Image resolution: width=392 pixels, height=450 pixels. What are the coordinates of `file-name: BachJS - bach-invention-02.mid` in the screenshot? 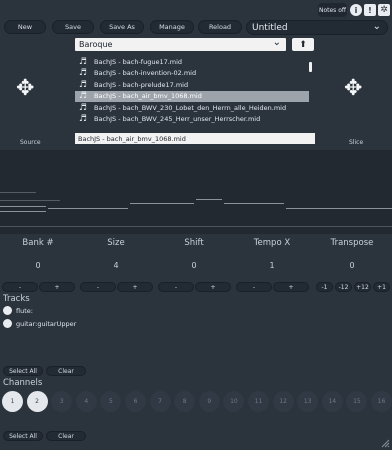 It's located at (145, 73).